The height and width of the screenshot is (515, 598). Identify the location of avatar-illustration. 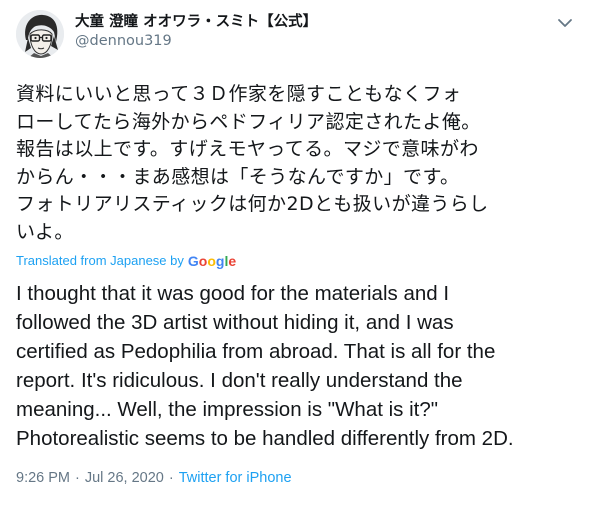
(40, 34).